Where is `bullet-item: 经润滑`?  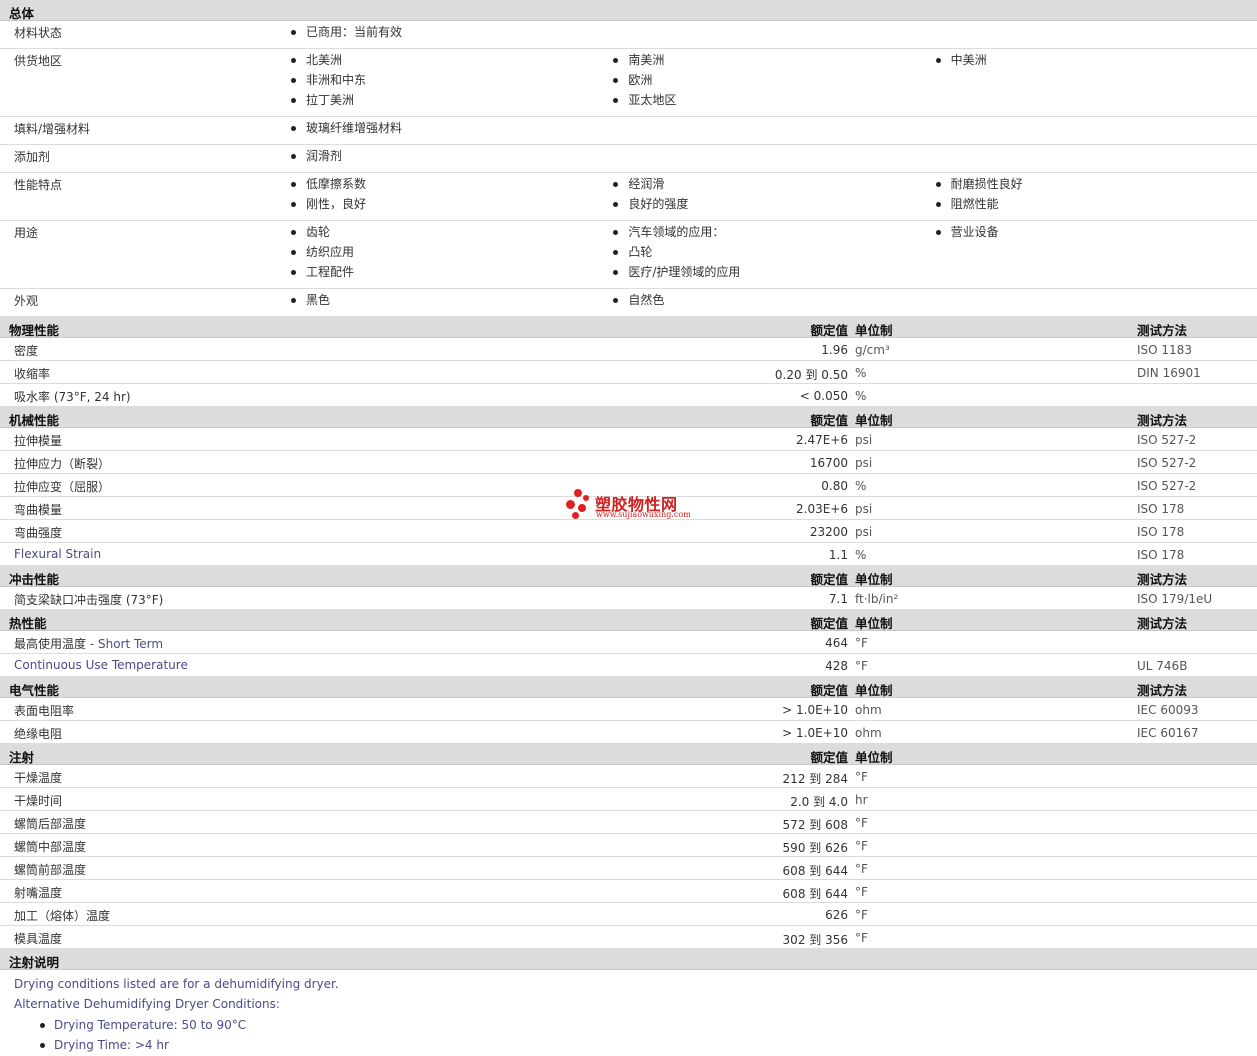 bullet-item: 经润滑 is located at coordinates (773, 186).